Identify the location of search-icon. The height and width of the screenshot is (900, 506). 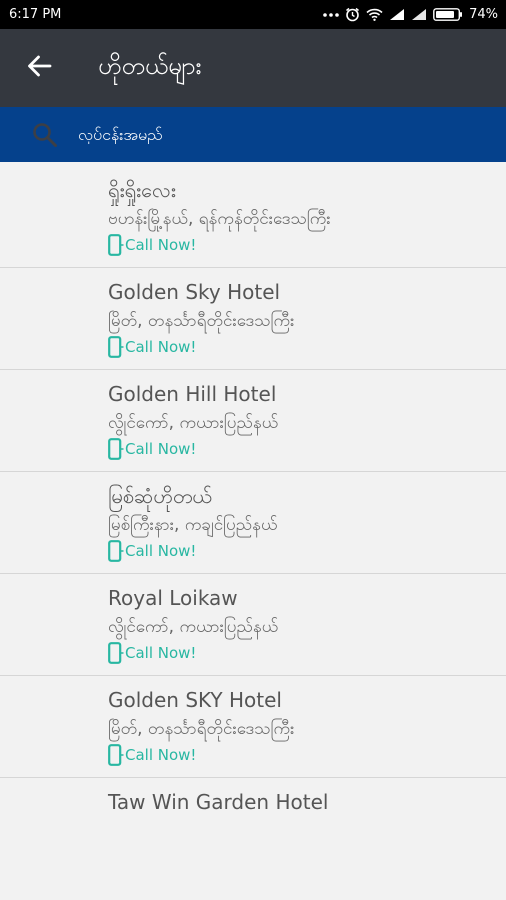
(45, 135).